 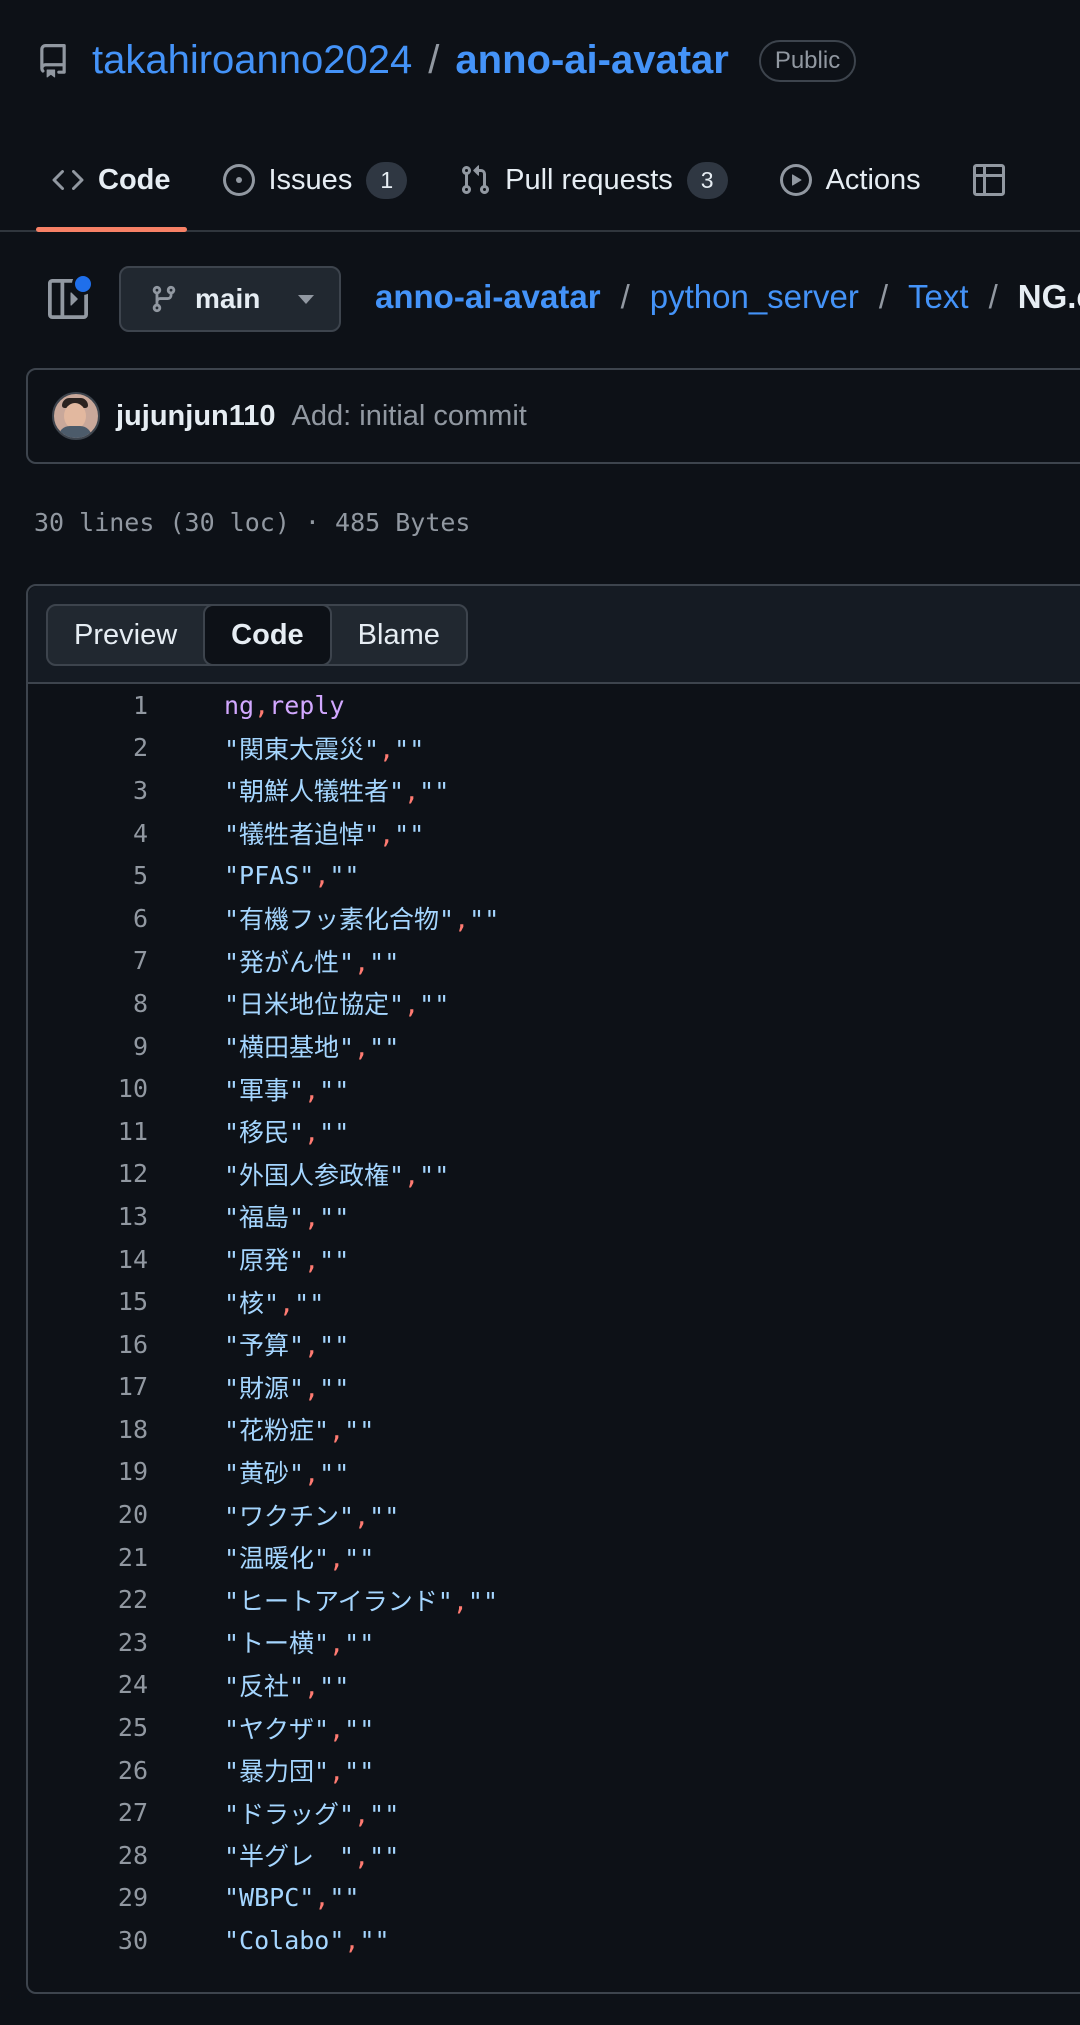 What do you see at coordinates (88, 1684) in the screenshot?
I see `line-number: 24` at bounding box center [88, 1684].